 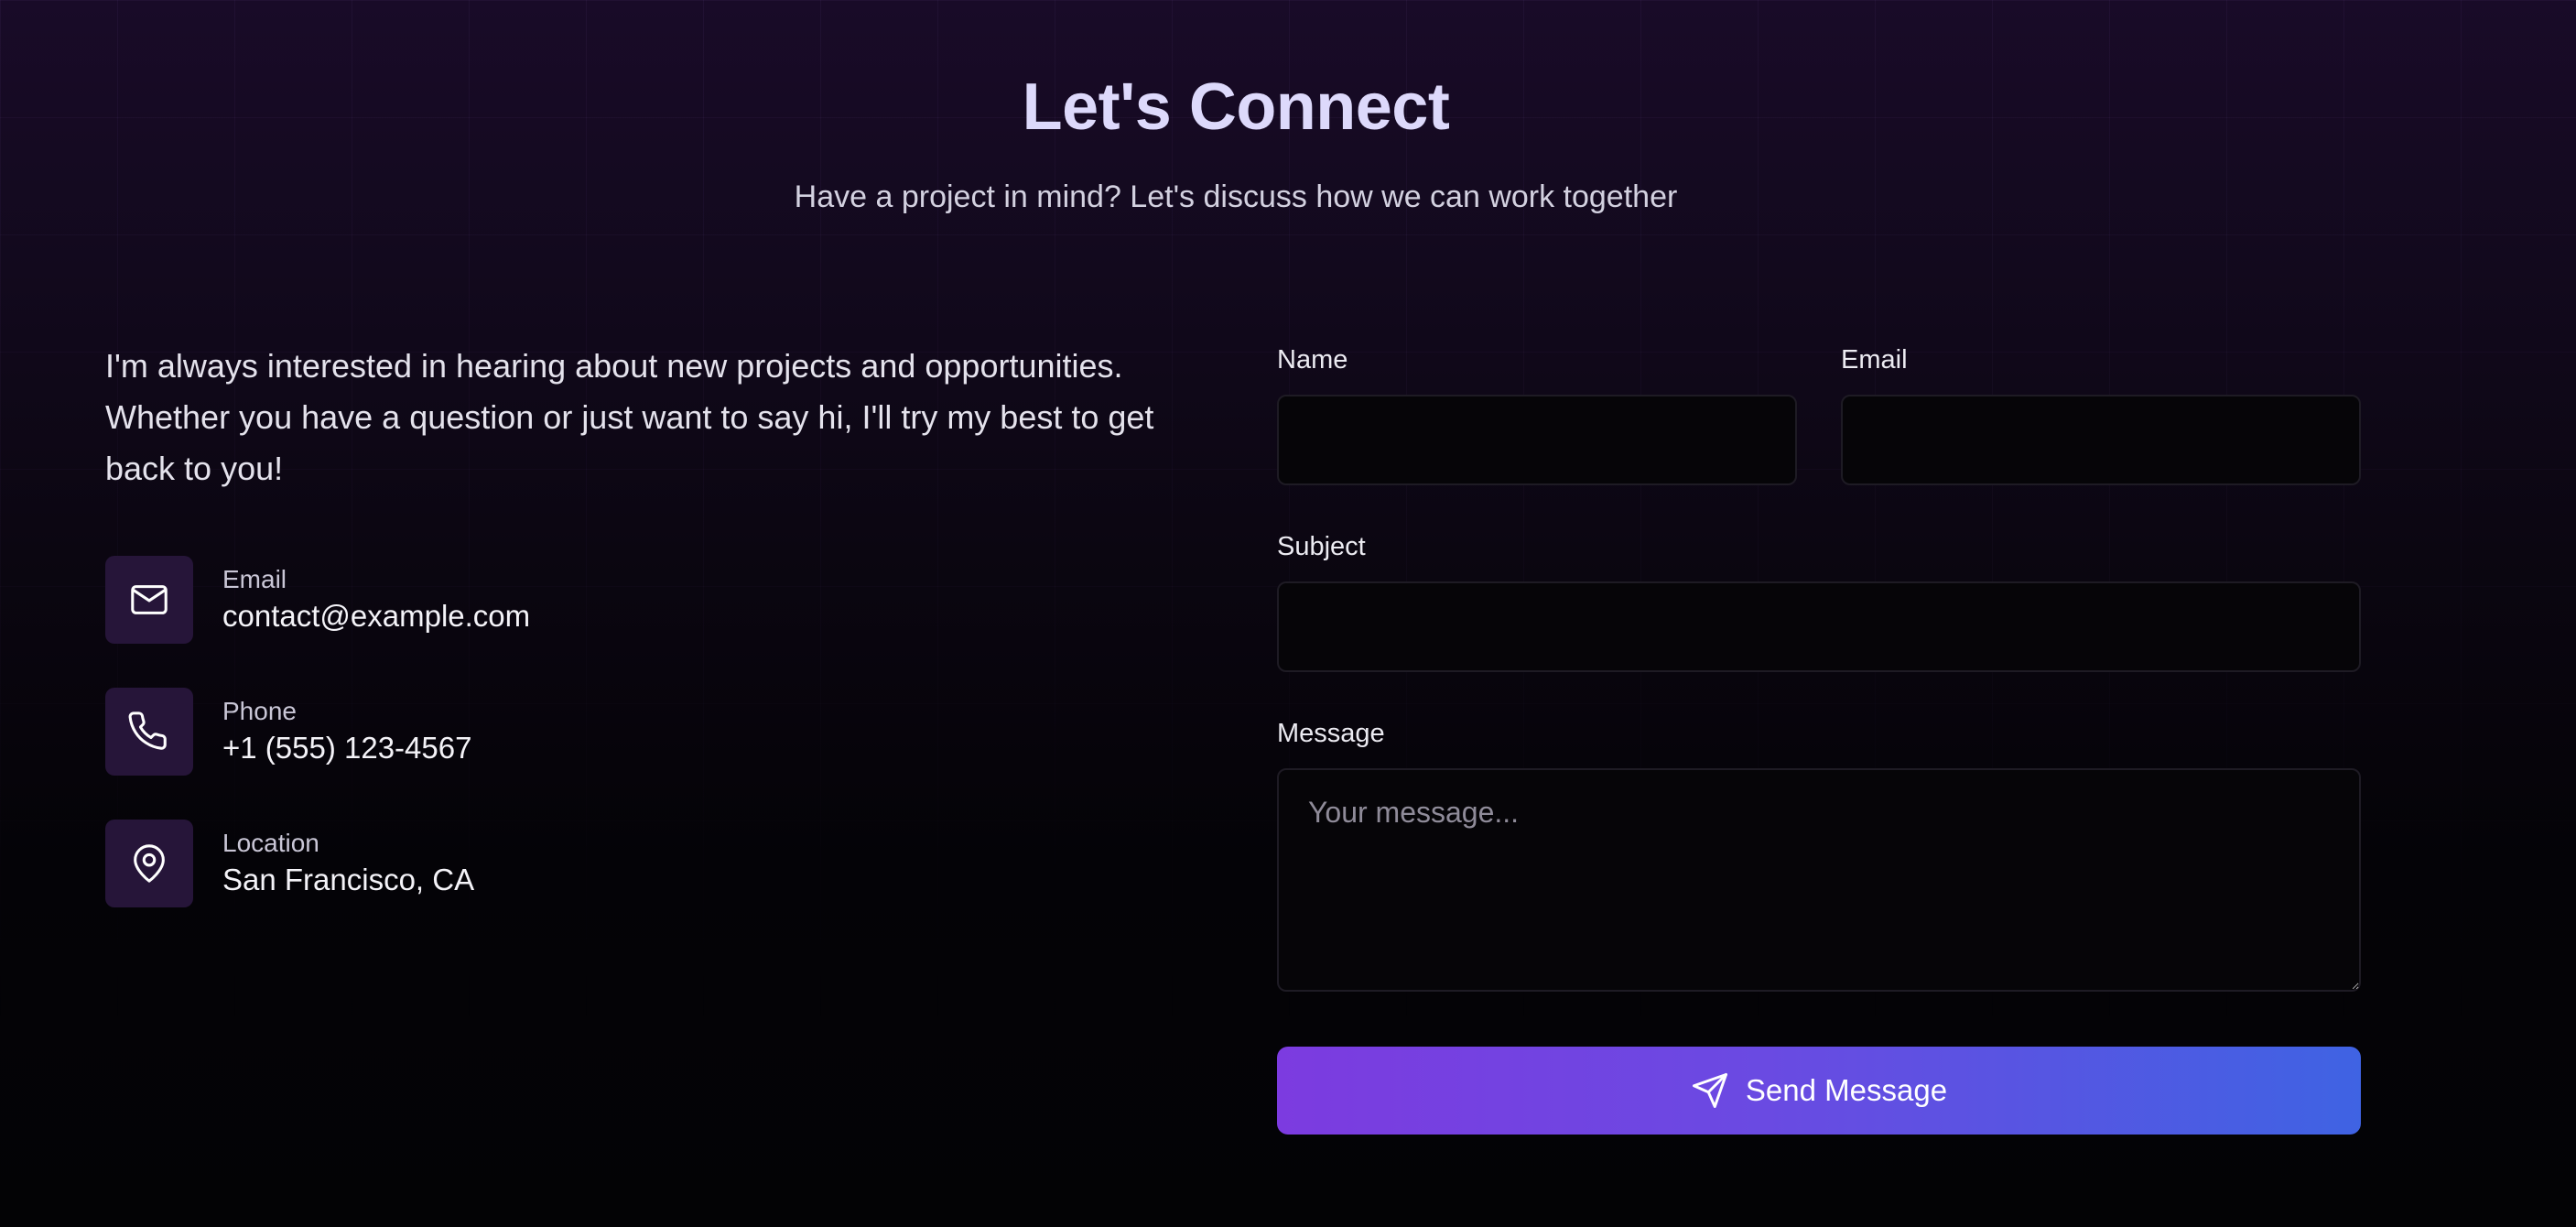 I want to click on send-icon, so click(x=1710, y=1090).